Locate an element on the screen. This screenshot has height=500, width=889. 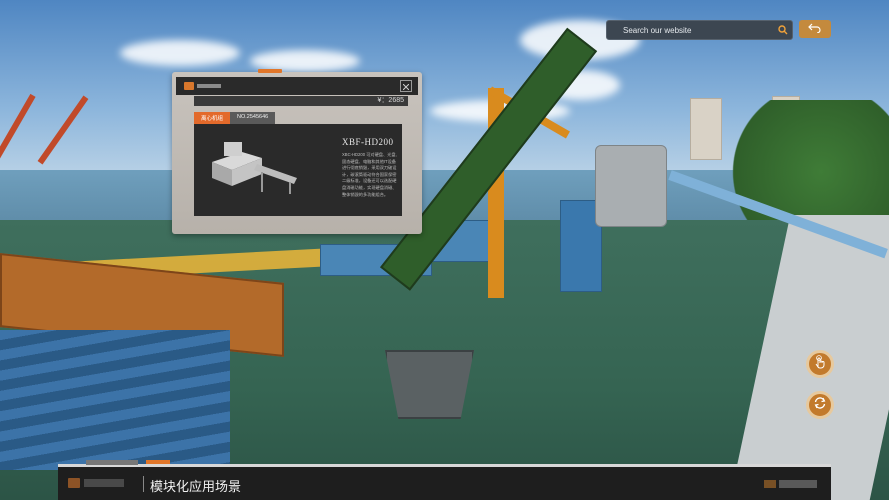
hand-tap-icon is located at coordinates (820, 364).